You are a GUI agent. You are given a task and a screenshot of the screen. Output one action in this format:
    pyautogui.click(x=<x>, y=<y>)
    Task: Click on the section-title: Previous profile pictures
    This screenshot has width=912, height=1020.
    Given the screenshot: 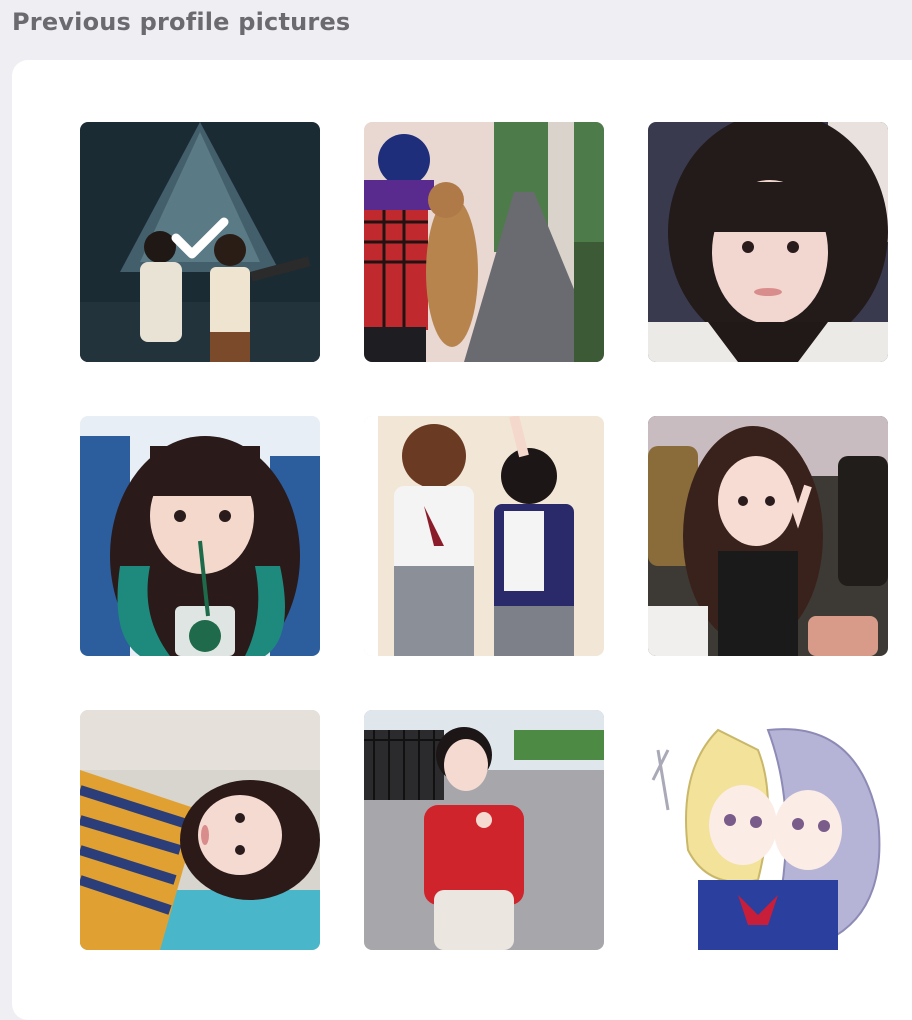 What is the action you would take?
    pyautogui.click(x=181, y=22)
    